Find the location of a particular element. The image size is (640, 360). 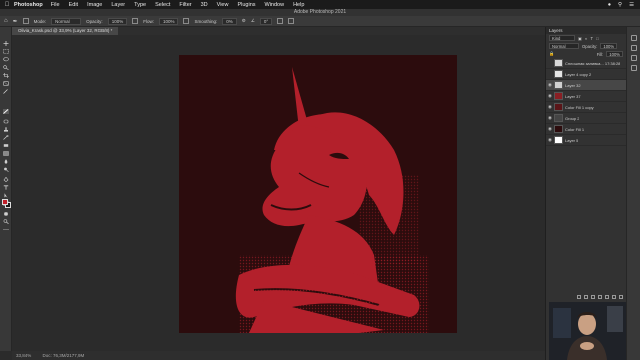

brush-preset-icon: ✒ is located at coordinates (15, 21).